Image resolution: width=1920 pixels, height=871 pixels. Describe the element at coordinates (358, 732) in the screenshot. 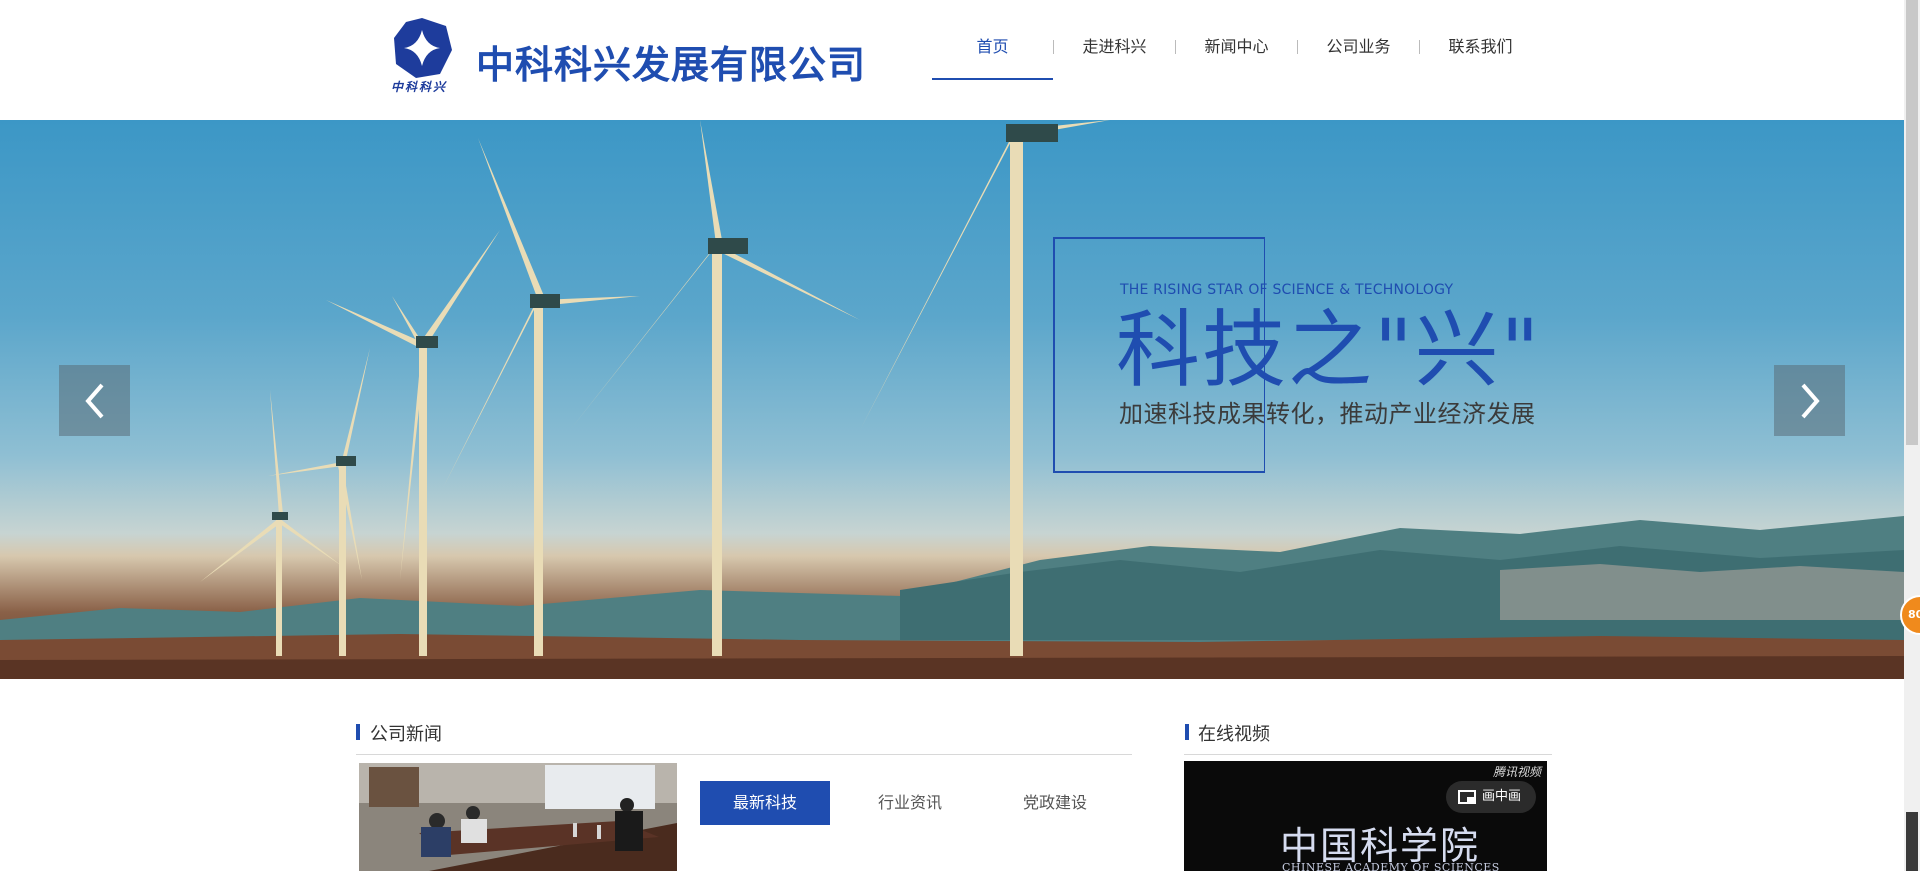

I see `news-title-marker` at that location.